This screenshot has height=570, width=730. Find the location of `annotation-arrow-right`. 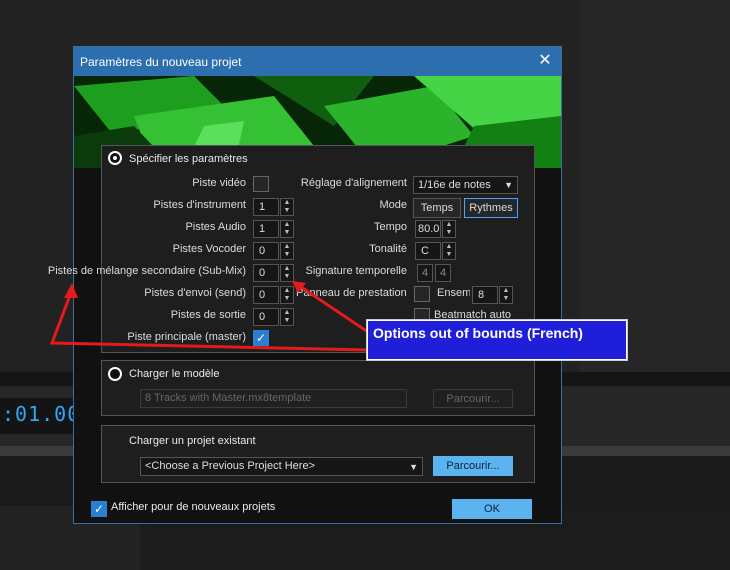

annotation-arrow-right is located at coordinates (333, 308).